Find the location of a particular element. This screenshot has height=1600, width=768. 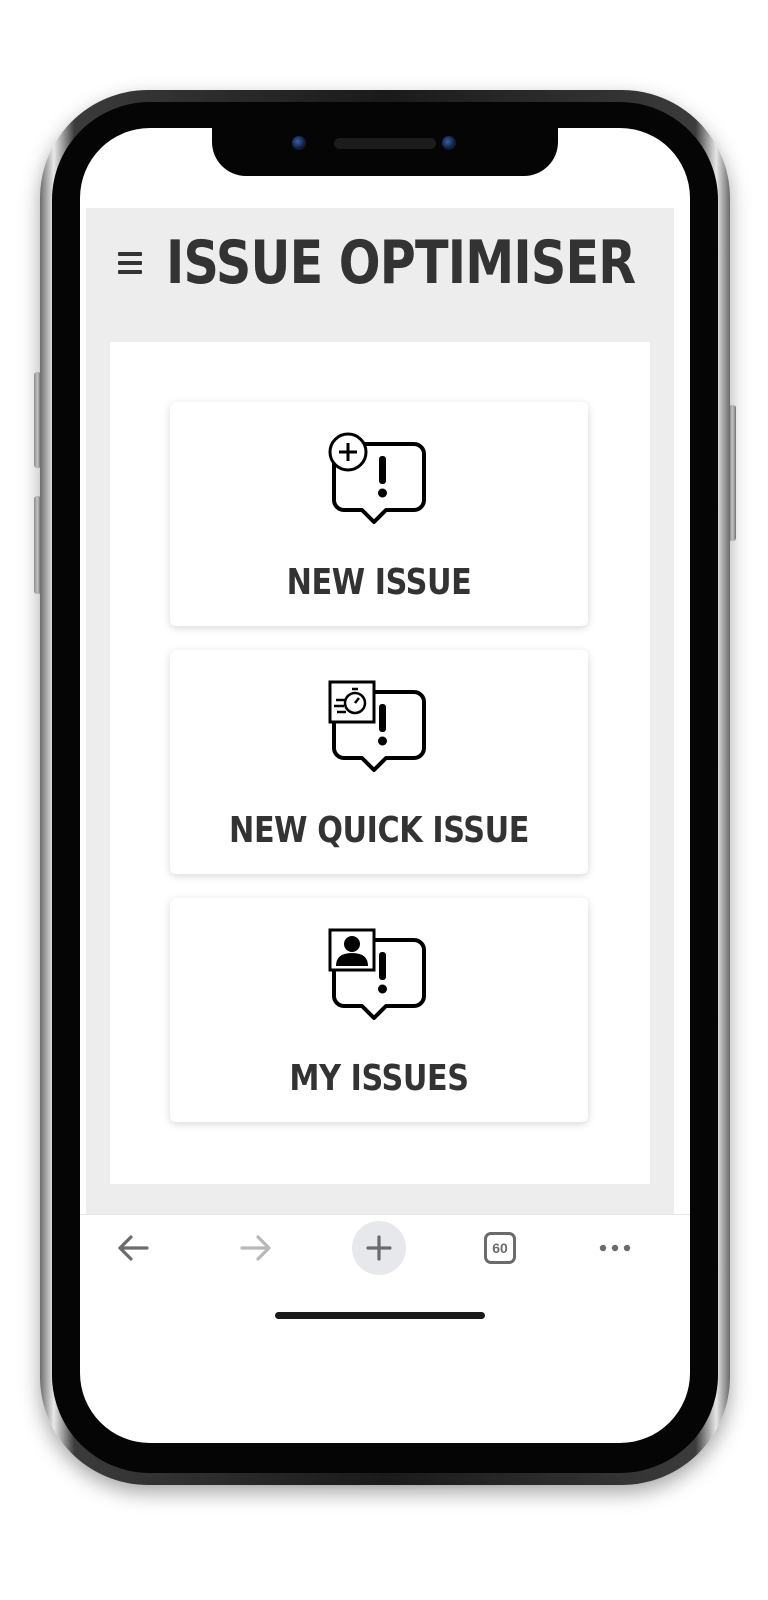

back-arrow-icon is located at coordinates (133, 1248).